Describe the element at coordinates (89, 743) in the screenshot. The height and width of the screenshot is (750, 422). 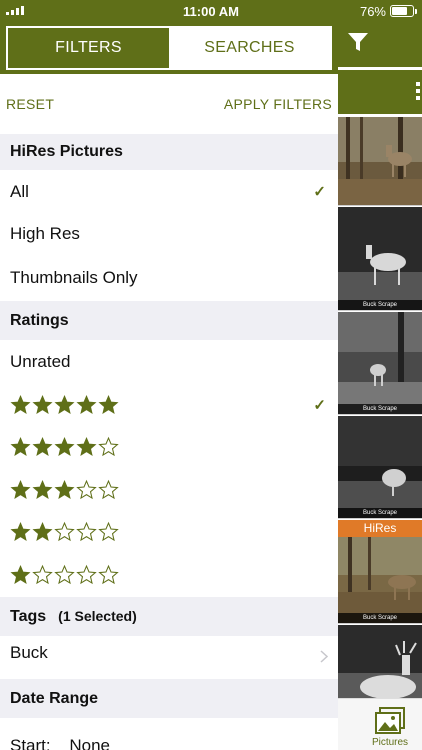
I see `start-value: None` at that location.